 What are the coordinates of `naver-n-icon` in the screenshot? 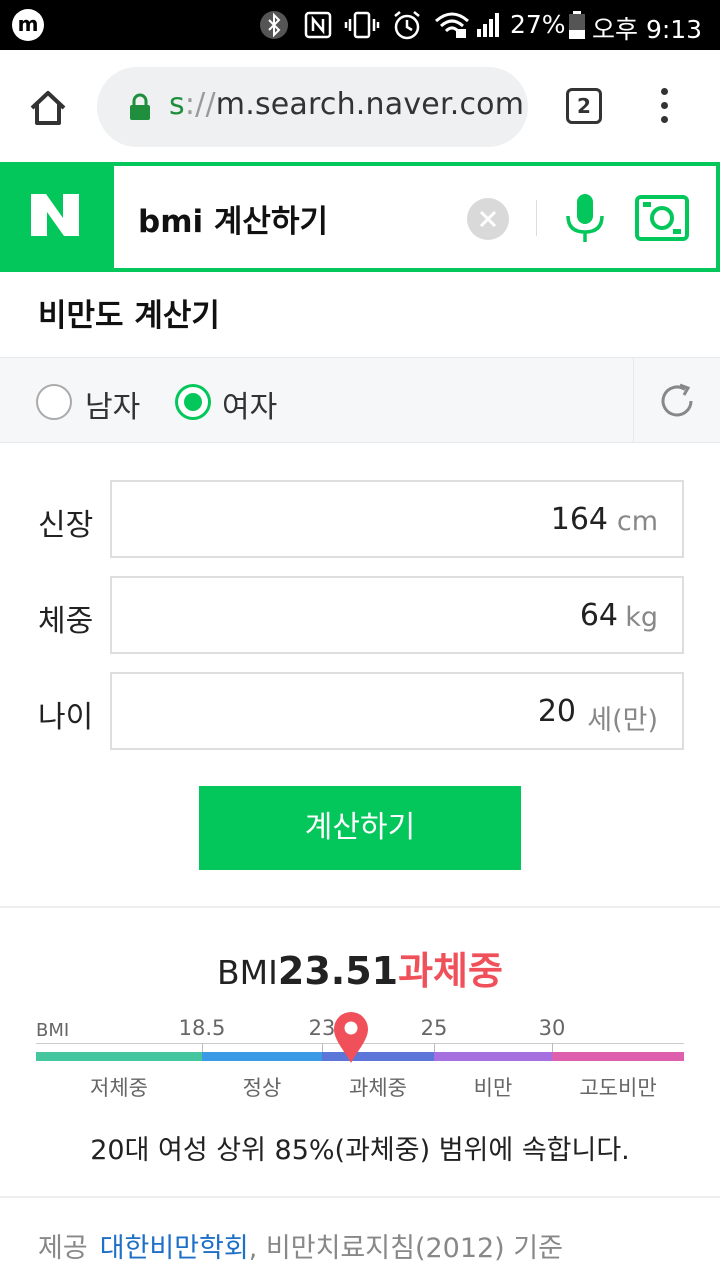 It's located at (55, 215).